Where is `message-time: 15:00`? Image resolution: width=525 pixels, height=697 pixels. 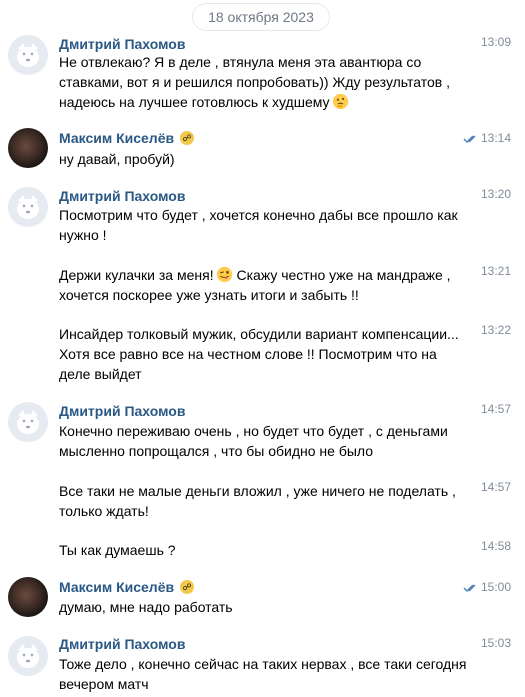
message-time: 15:00 is located at coordinates (496, 587).